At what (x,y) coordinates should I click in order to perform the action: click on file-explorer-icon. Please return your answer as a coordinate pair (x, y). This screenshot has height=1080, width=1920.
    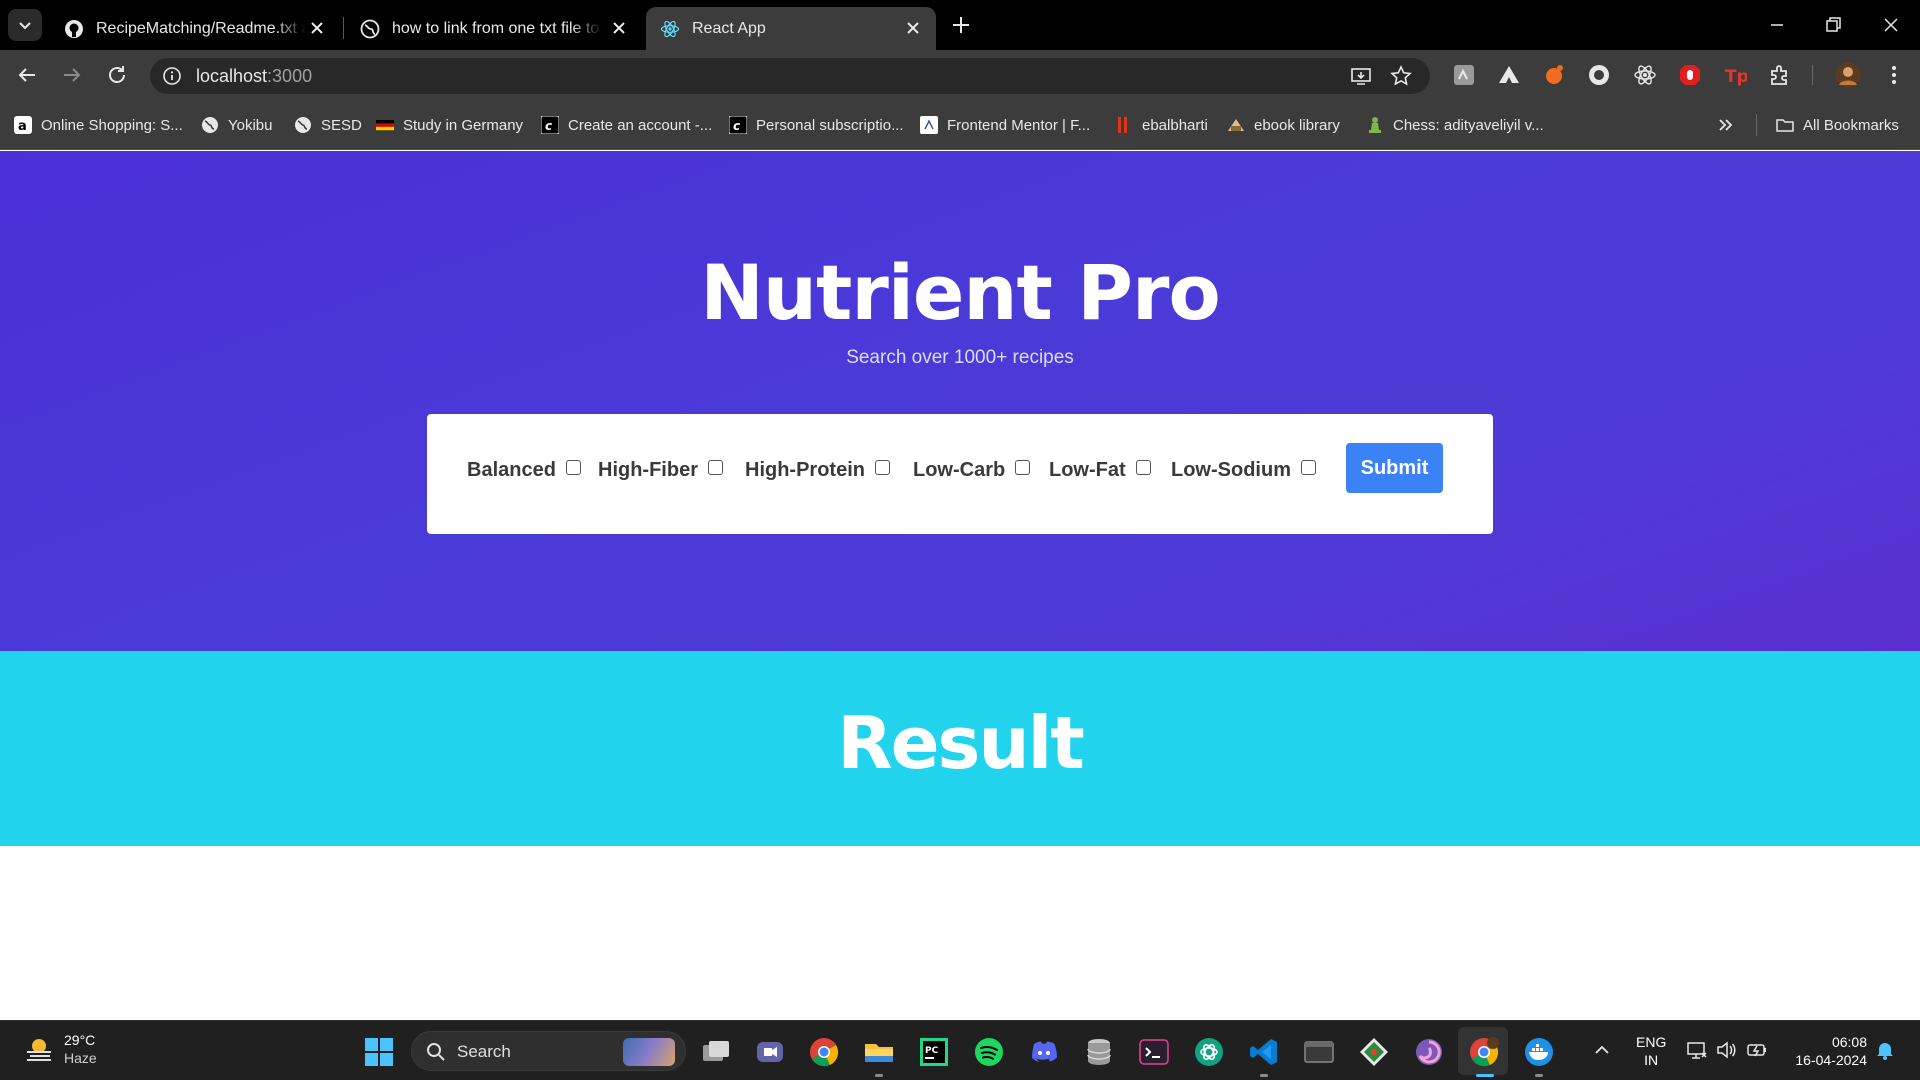
    Looking at the image, I should click on (879, 1052).